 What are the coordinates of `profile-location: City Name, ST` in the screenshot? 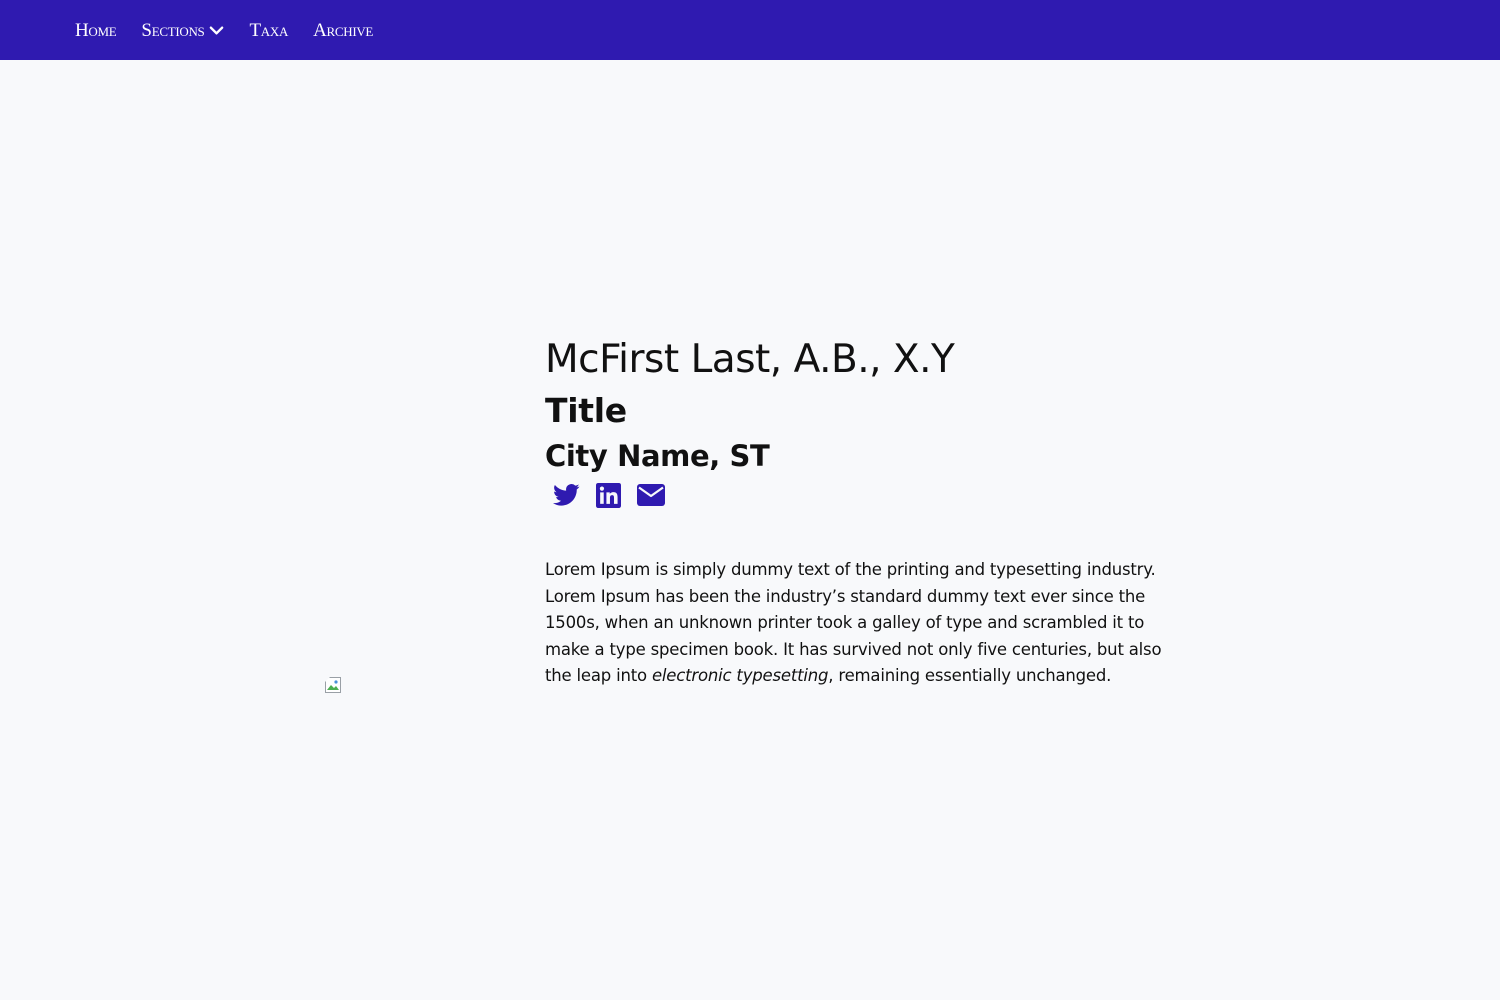 It's located at (657, 456).